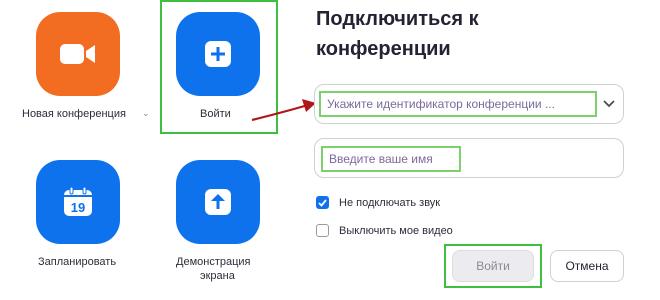 This screenshot has height=300, width=660. I want to click on share-screen-label-line1: Демонстрация, so click(213, 262).